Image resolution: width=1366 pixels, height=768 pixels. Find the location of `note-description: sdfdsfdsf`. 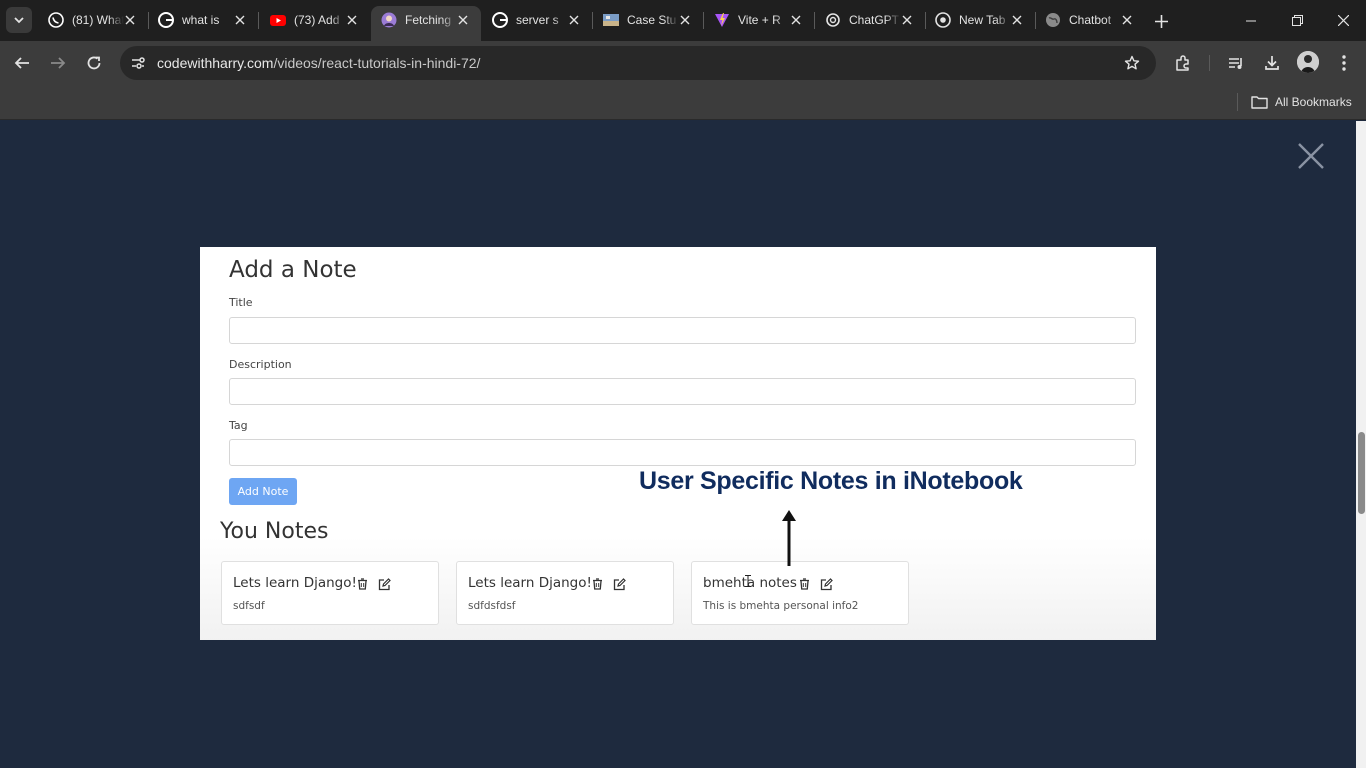

note-description: sdfdsfdsf is located at coordinates (492, 606).